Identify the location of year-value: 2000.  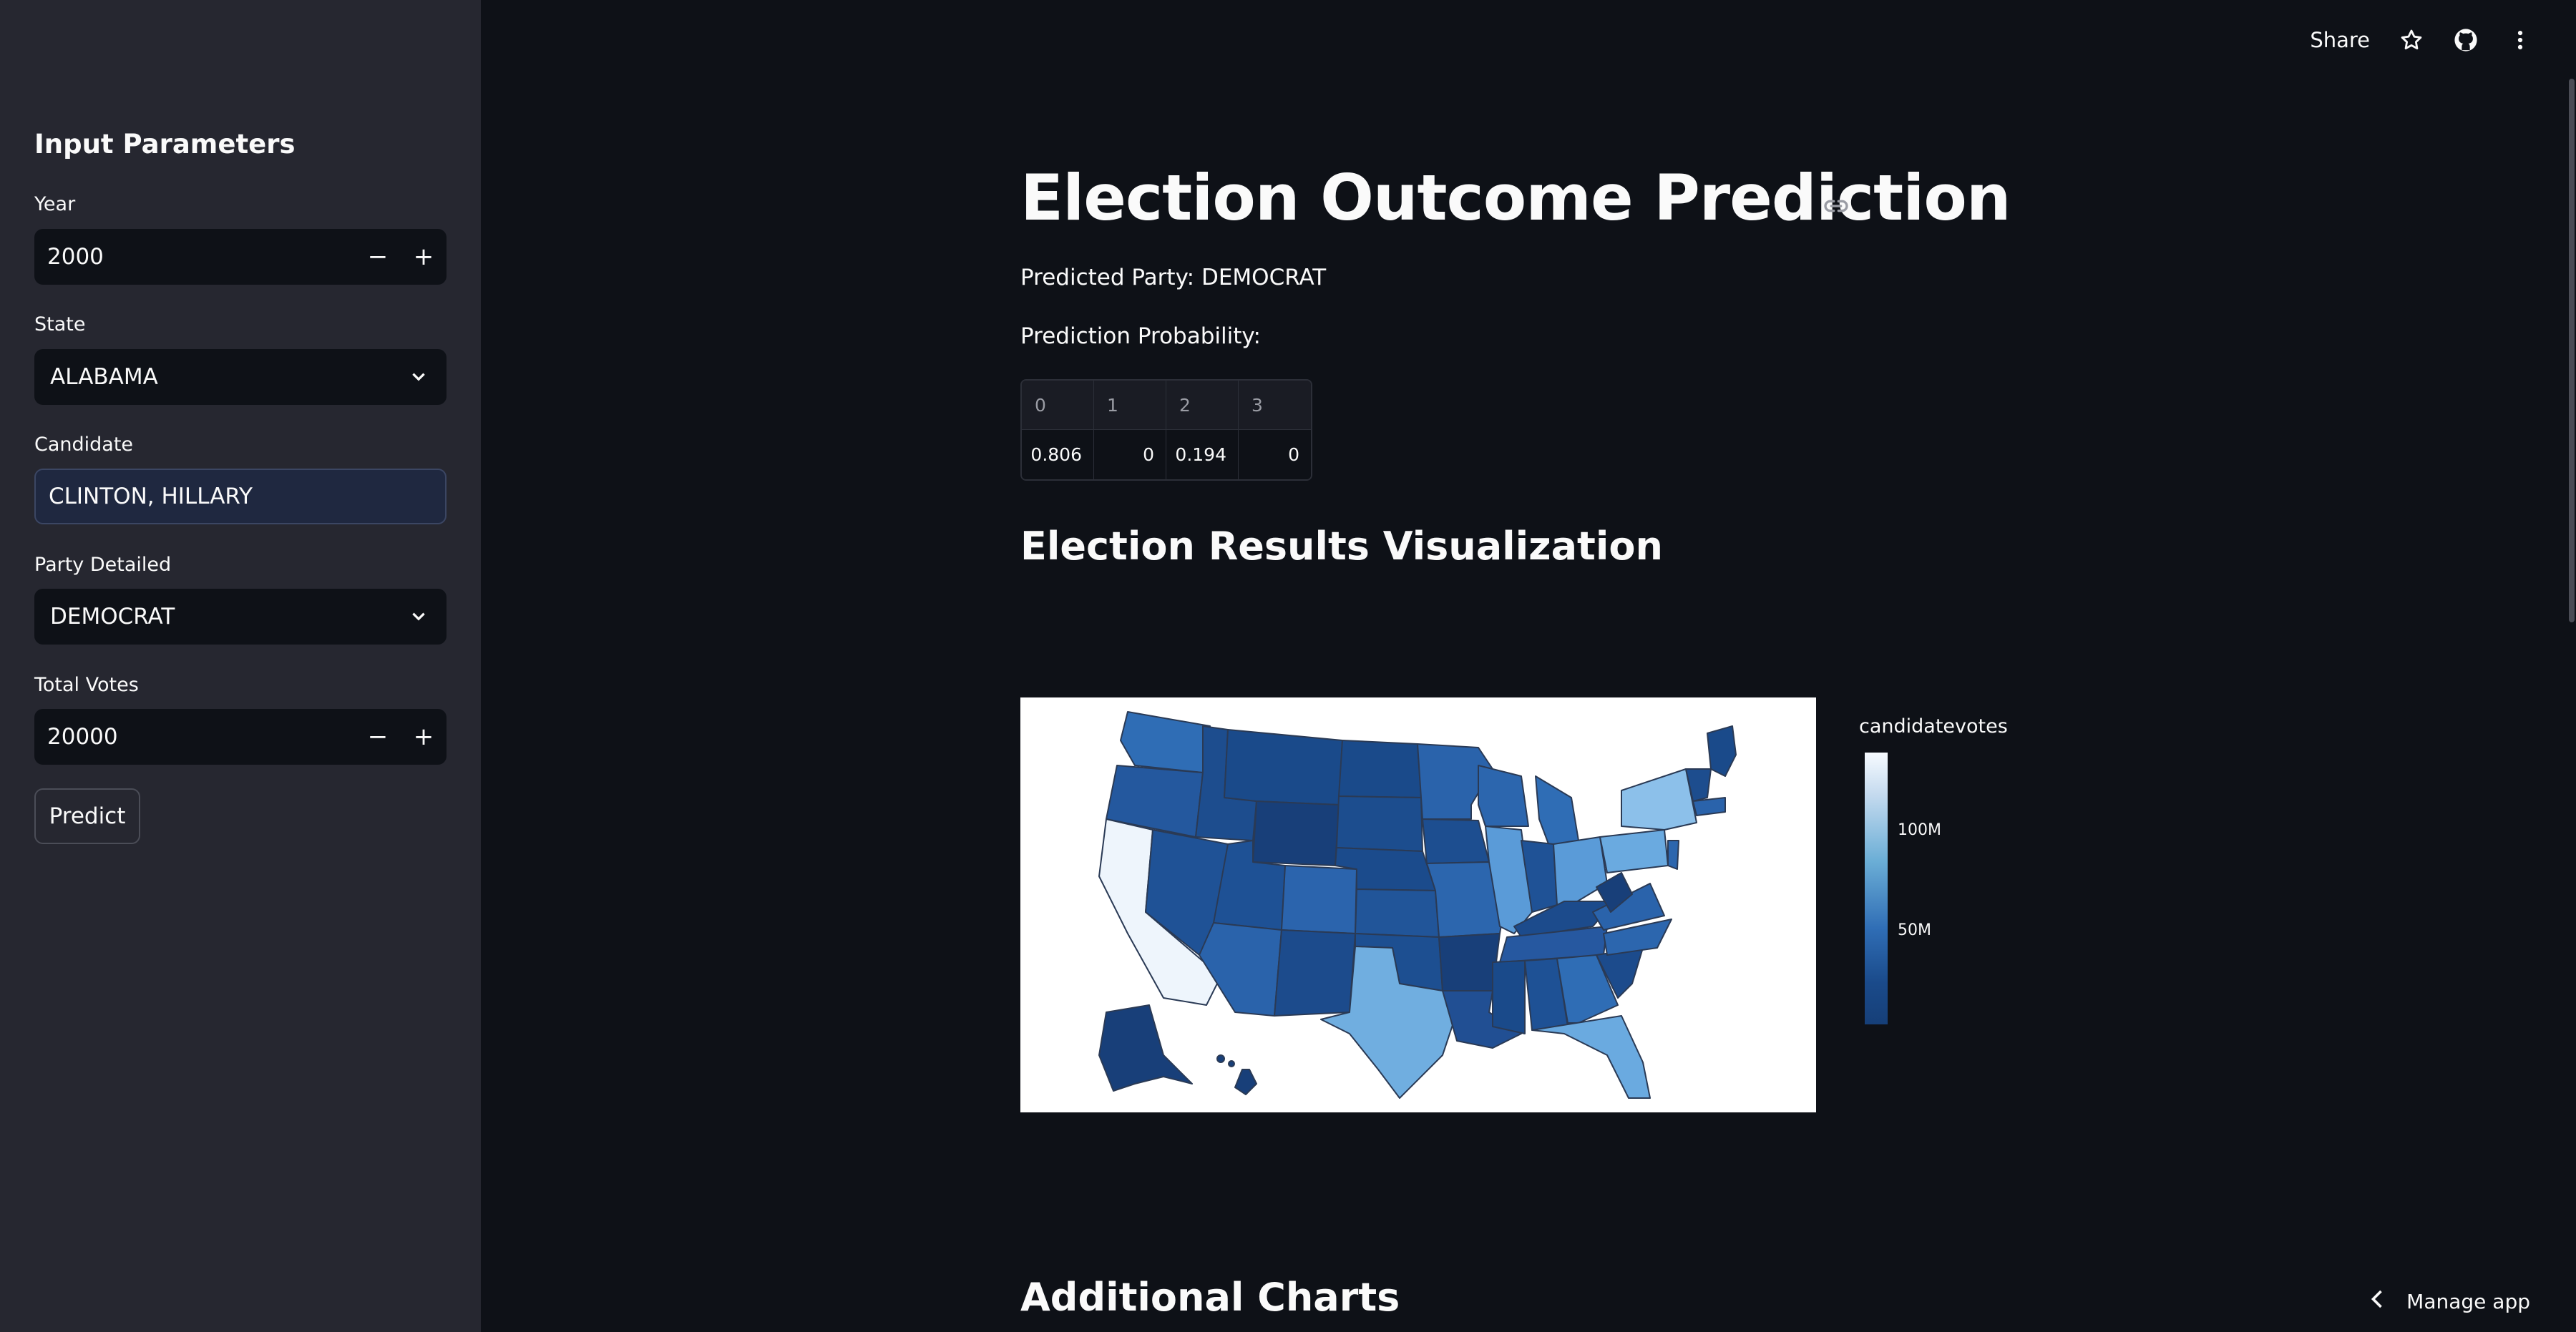
(194, 257).